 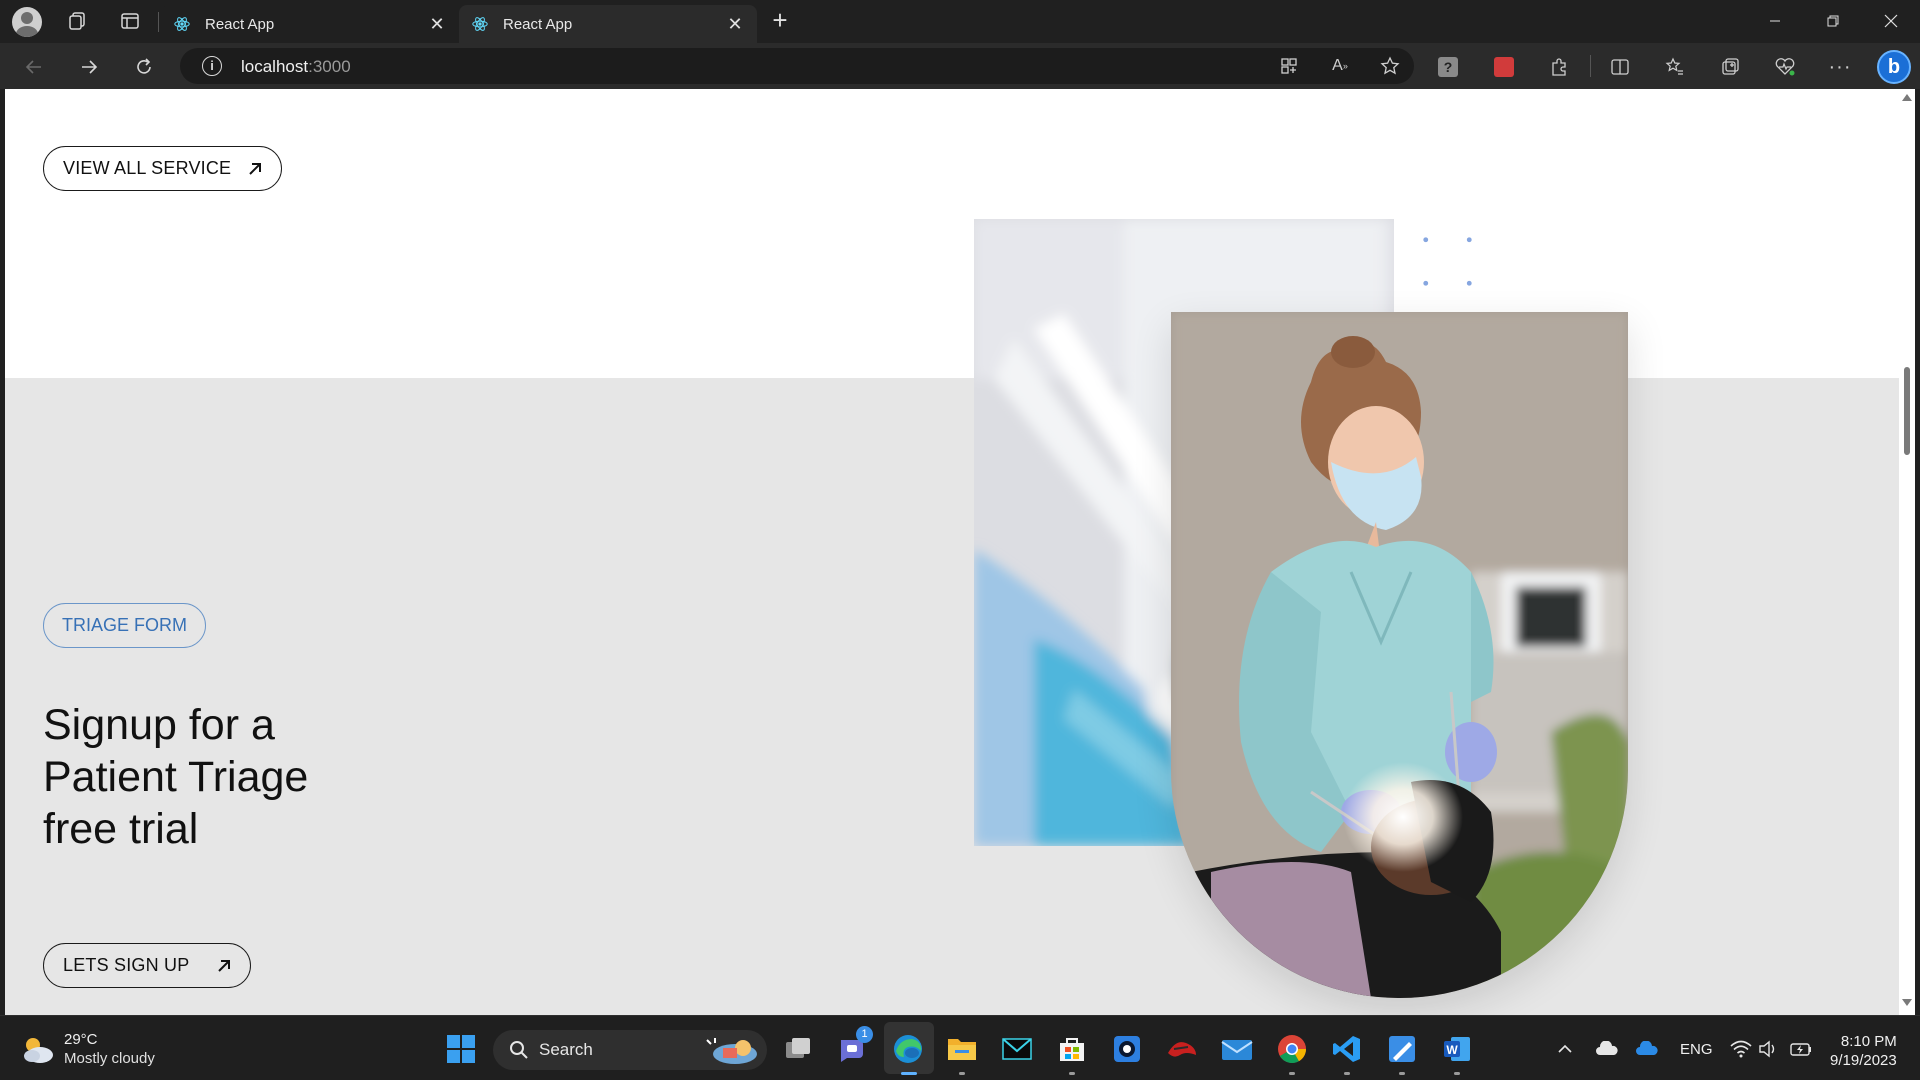 What do you see at coordinates (27, 22) in the screenshot?
I see `profile-avatar` at bounding box center [27, 22].